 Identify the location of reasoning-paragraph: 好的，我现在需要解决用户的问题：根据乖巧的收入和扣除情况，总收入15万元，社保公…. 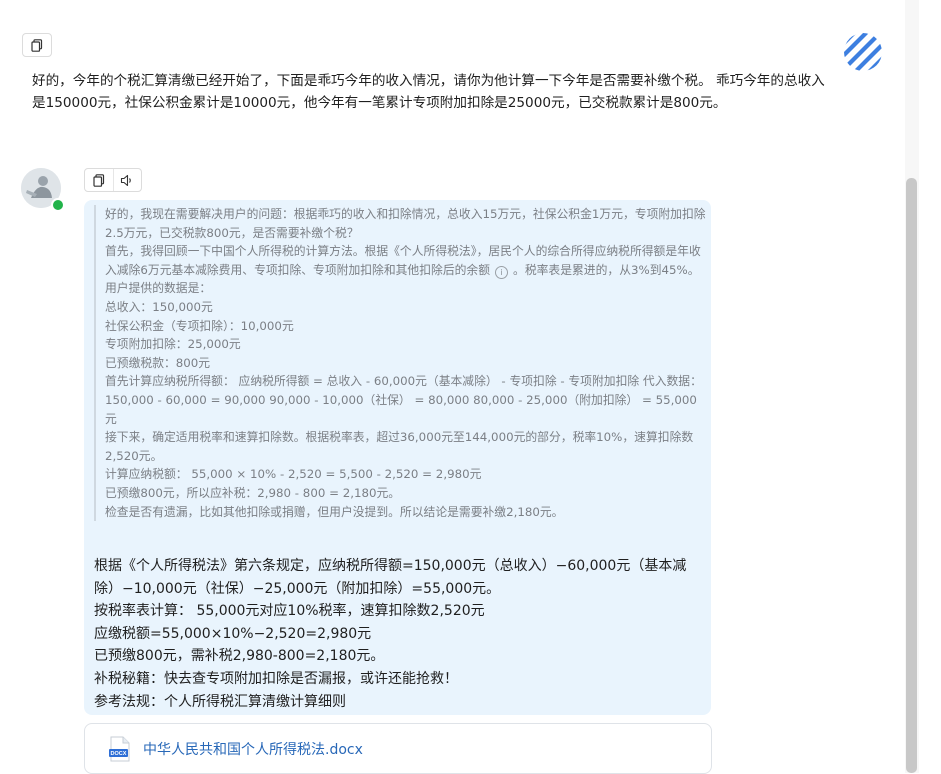
(405, 223).